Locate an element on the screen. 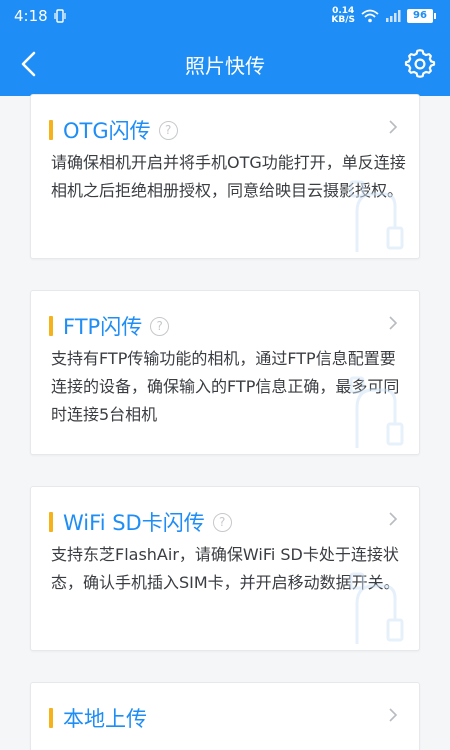 The height and width of the screenshot is (750, 450). card-title-row: 本地上传 is located at coordinates (98, 718).